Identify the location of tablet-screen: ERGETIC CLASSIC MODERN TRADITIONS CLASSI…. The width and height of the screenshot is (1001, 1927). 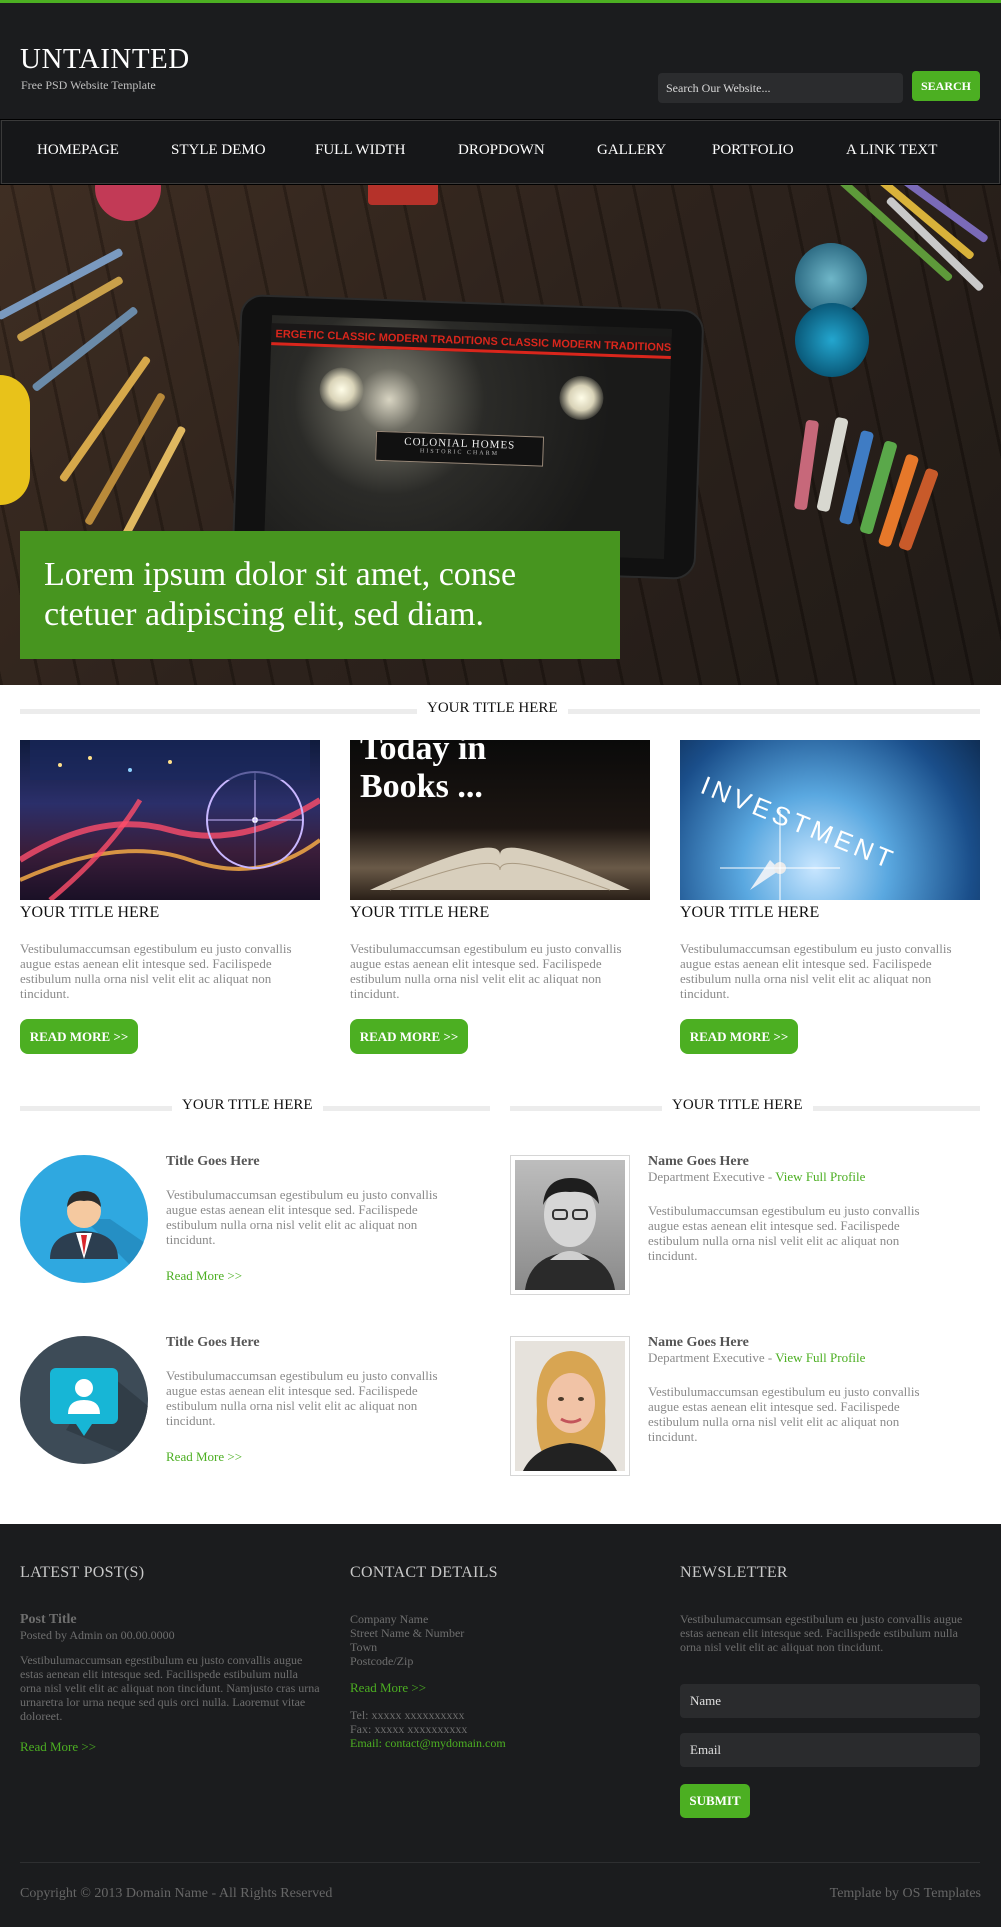
(468, 437).